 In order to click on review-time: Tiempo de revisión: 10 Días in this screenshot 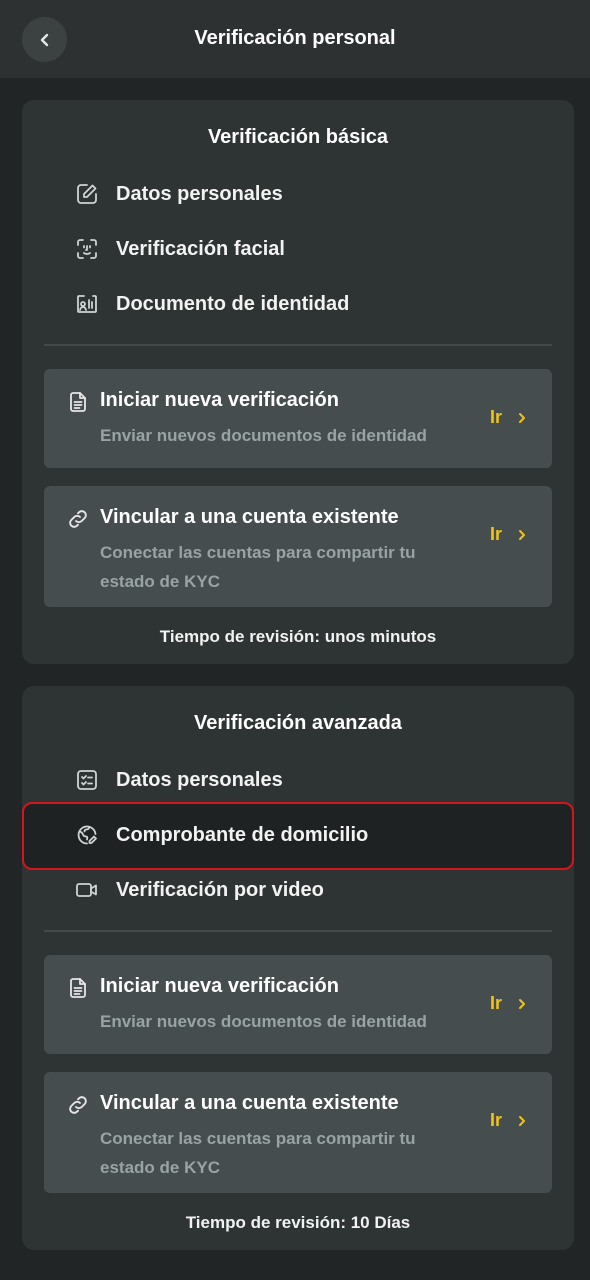, I will do `click(298, 1222)`.